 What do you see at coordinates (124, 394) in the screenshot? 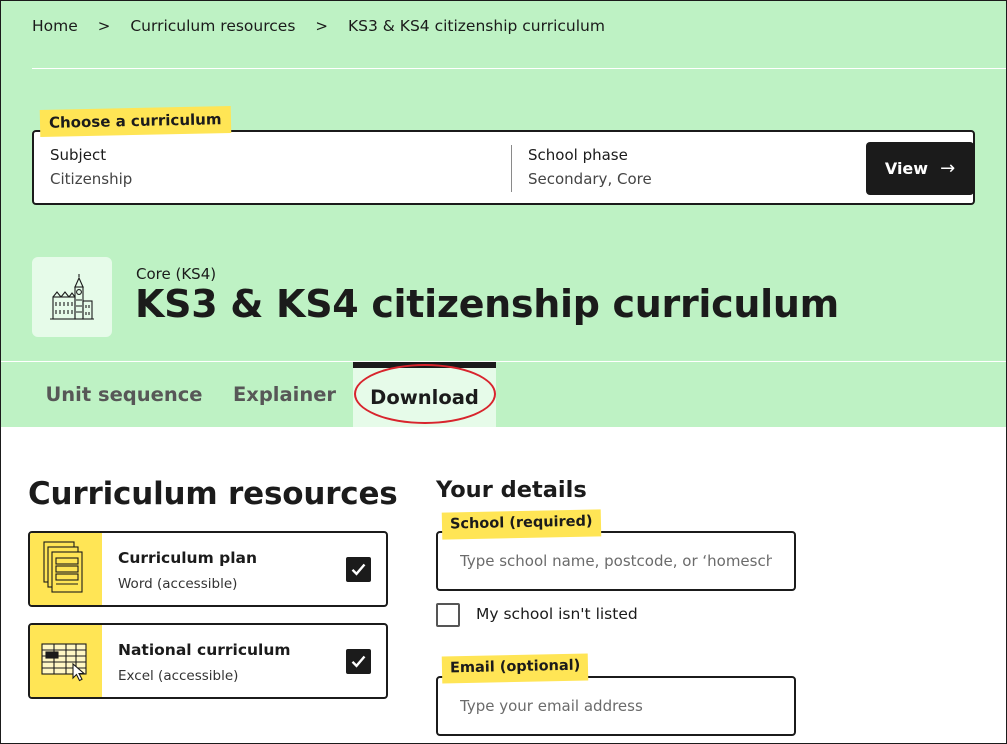
I see `tab-unit-sequence: Unit sequence` at bounding box center [124, 394].